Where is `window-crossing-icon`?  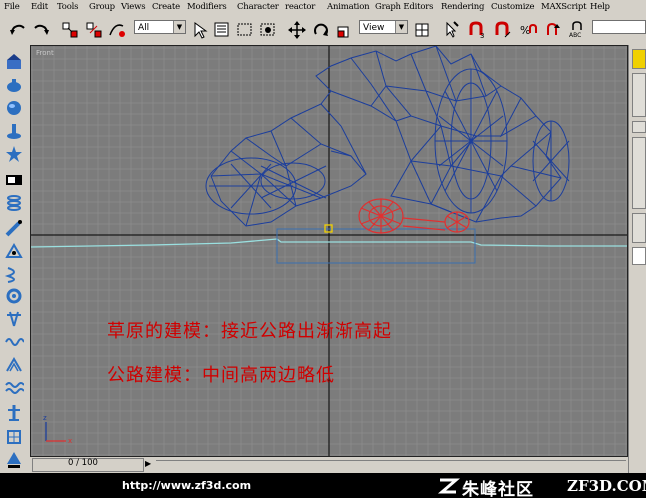
window-crossing-icon is located at coordinates (268, 30).